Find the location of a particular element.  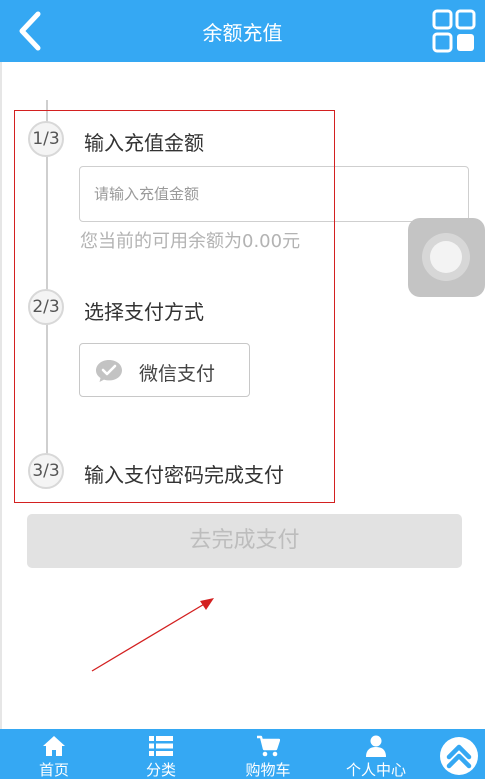

grid-icon is located at coordinates (454, 31).